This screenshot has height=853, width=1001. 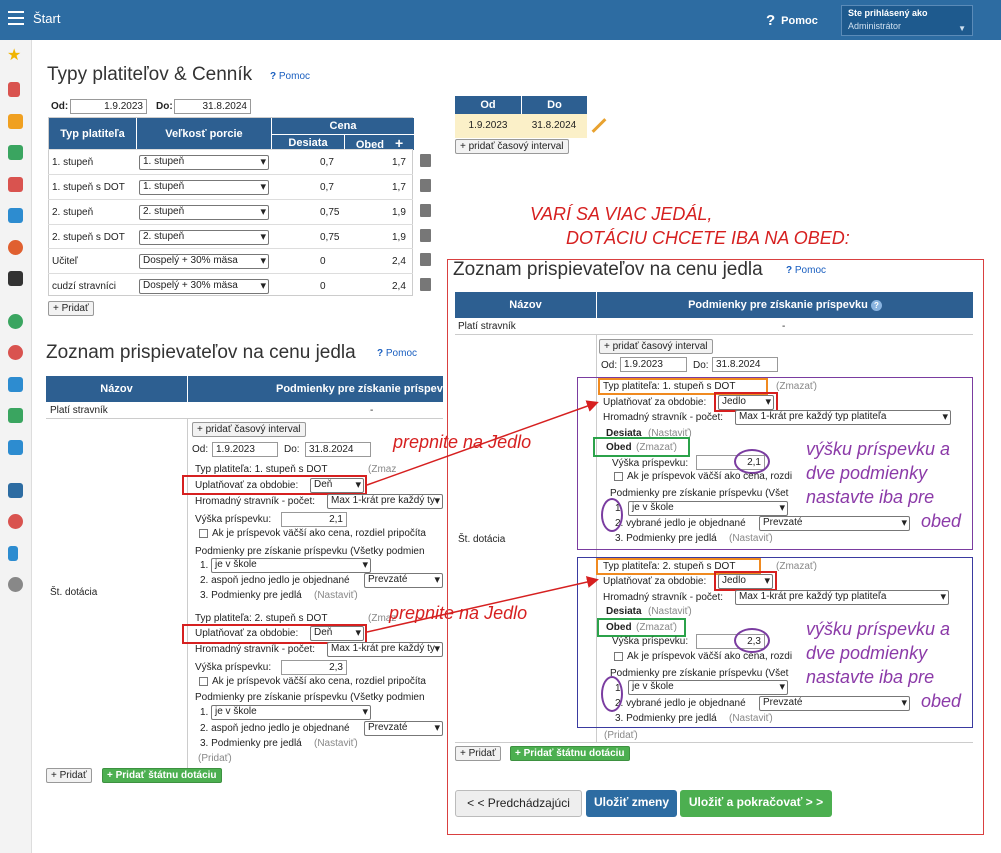 What do you see at coordinates (631, 803) in the screenshot?
I see `save-button: Uložiť zmeny` at bounding box center [631, 803].